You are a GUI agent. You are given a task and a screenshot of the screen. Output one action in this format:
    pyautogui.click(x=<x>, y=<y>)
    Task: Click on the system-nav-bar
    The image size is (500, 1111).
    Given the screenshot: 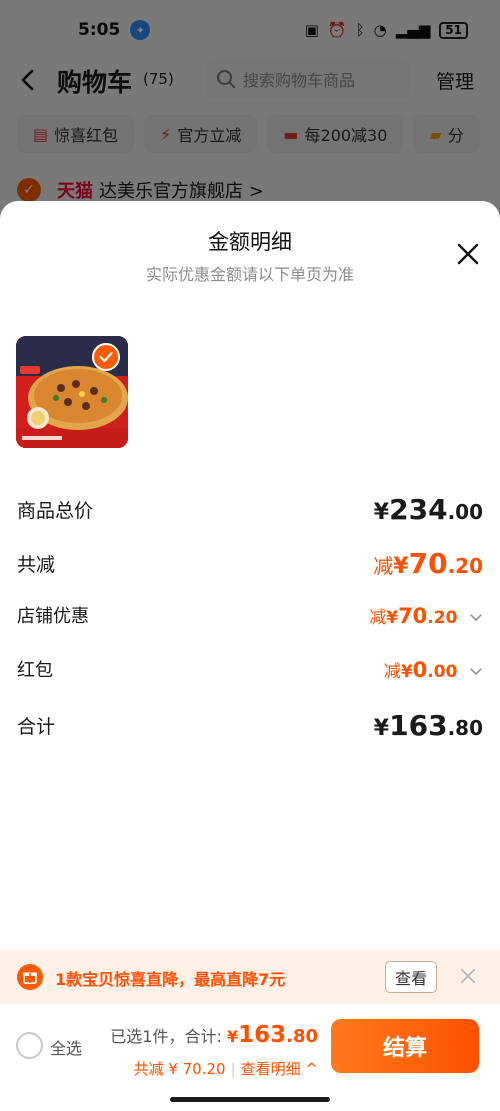 What is the action you would take?
    pyautogui.click(x=250, y=1100)
    